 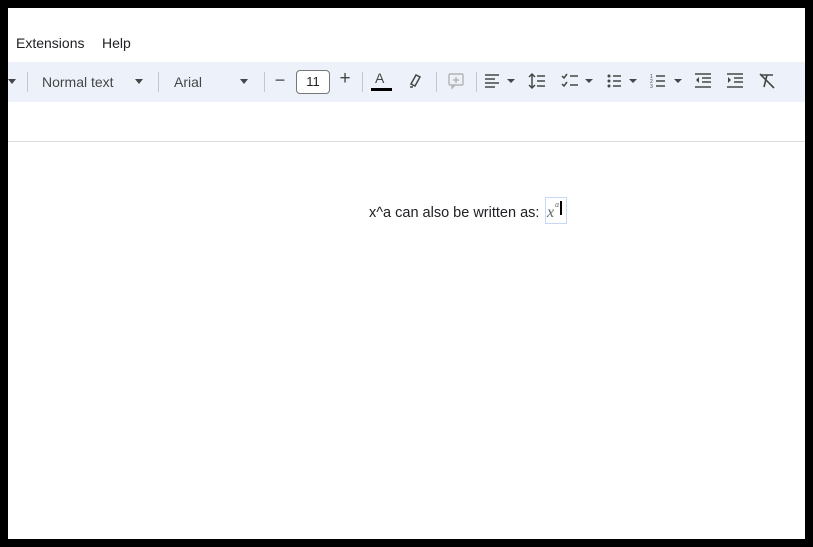 I want to click on text-color-icon: A, so click(x=380, y=78).